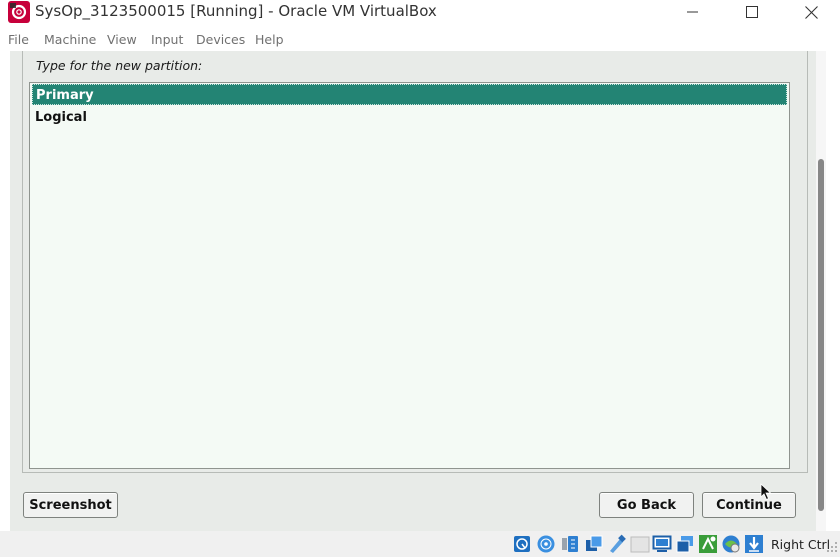  What do you see at coordinates (766, 492) in the screenshot?
I see `mouse-pointer-icon` at bounding box center [766, 492].